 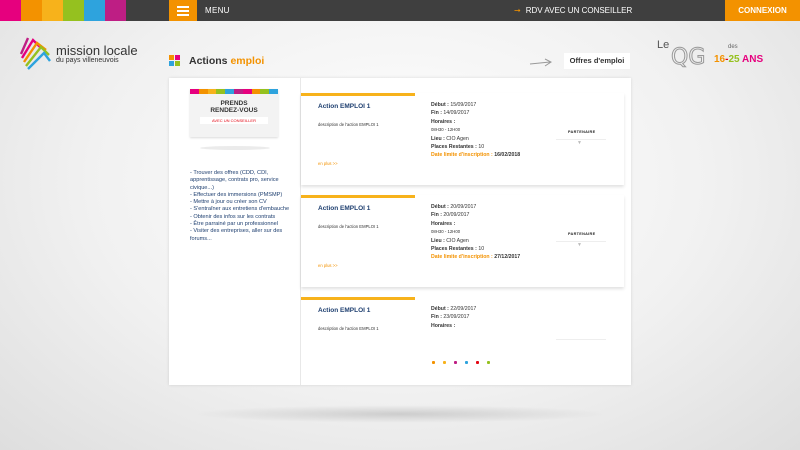 What do you see at coordinates (236, 194) in the screenshot?
I see `list-item: - Effectuer des immersions (PMSMP)` at bounding box center [236, 194].